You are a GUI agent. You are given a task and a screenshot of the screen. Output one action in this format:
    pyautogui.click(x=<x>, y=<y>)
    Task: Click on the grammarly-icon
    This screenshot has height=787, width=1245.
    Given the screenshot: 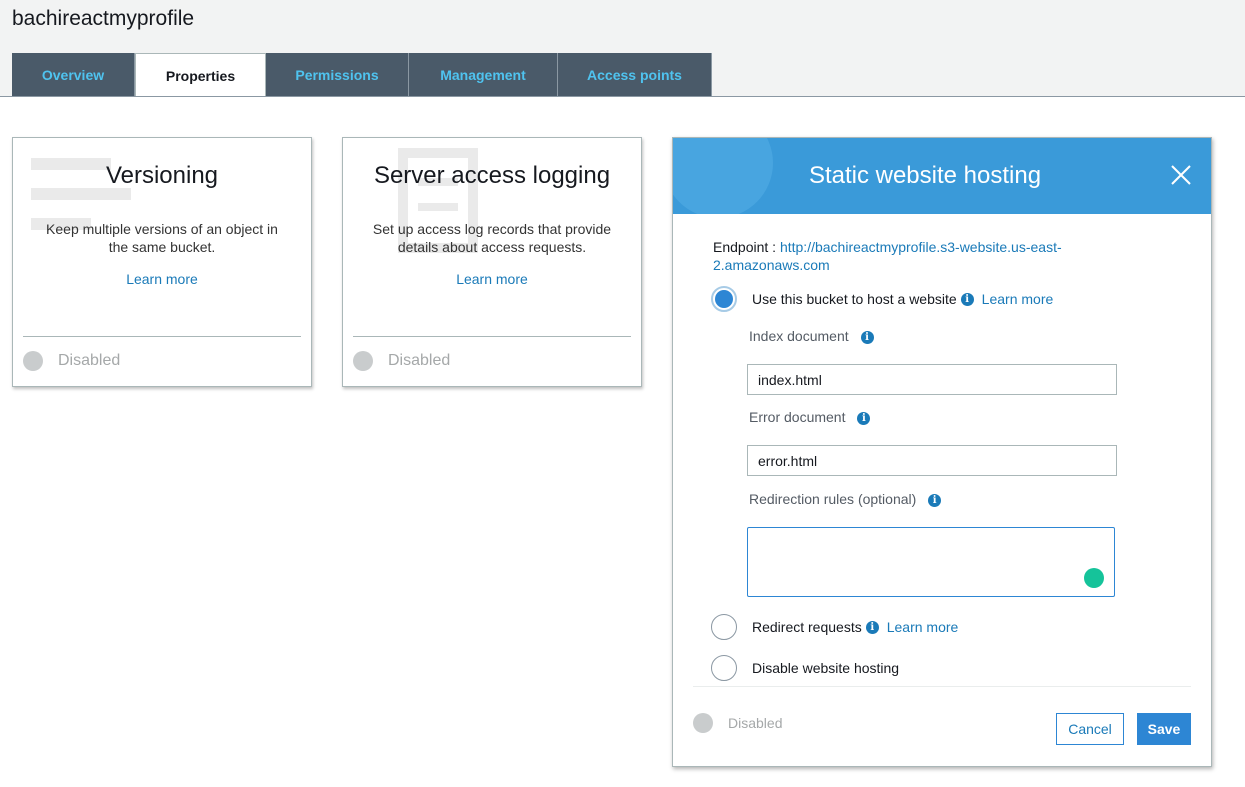 What is the action you would take?
    pyautogui.click(x=1094, y=578)
    